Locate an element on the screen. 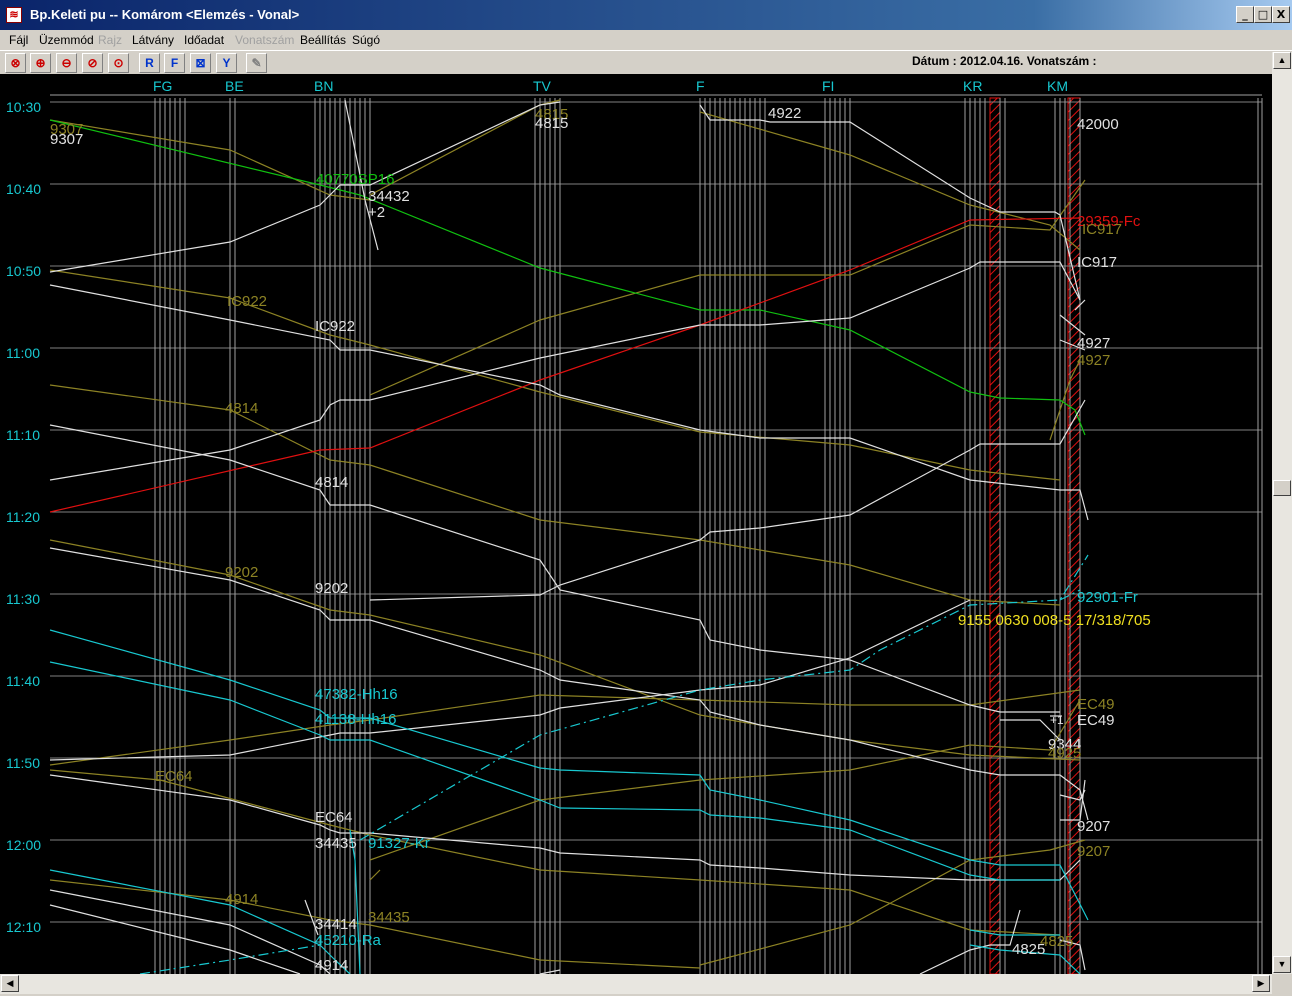 Image resolution: width=1292 pixels, height=996 pixels. train-label: +1 is located at coordinates (1057, 720).